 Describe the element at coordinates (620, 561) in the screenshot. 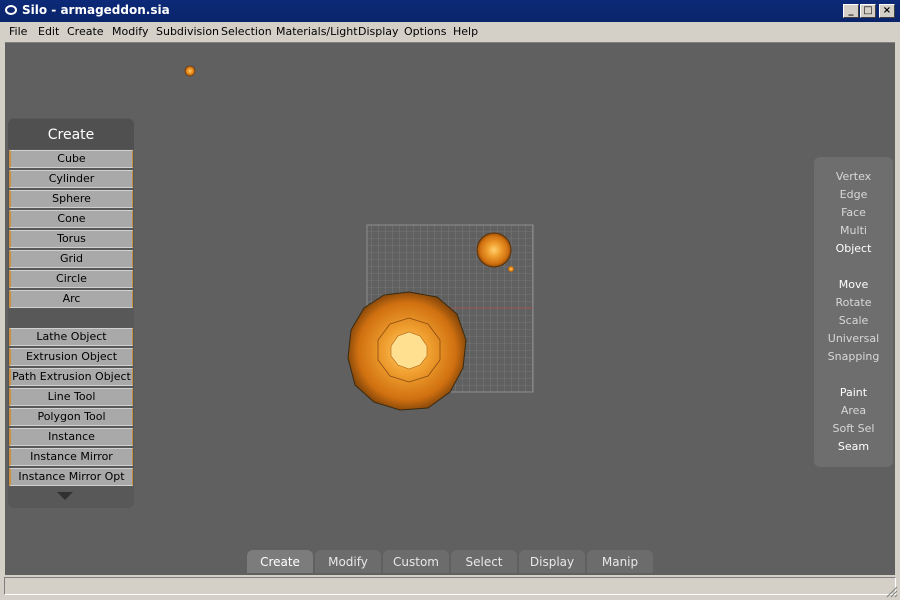

I see `tab-manip: Manip` at that location.